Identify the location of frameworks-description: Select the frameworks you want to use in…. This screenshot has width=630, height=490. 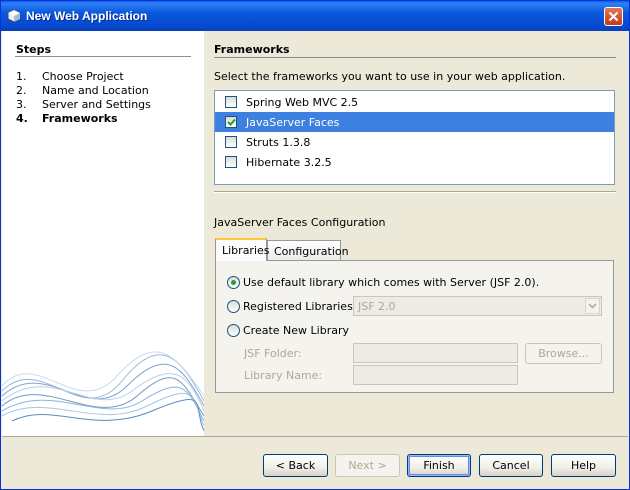
(390, 76).